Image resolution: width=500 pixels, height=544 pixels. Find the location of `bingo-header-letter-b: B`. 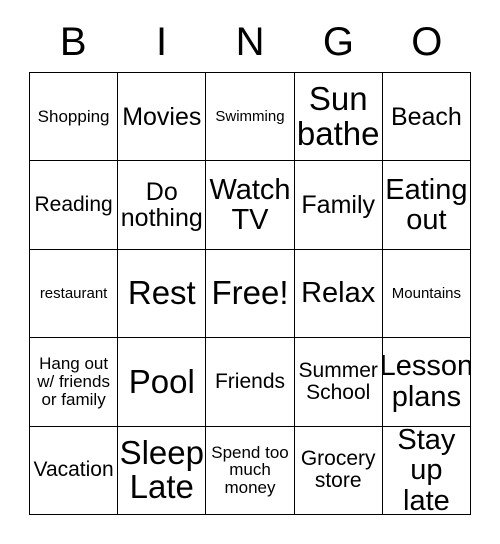

bingo-header-letter-b: B is located at coordinates (73, 42).